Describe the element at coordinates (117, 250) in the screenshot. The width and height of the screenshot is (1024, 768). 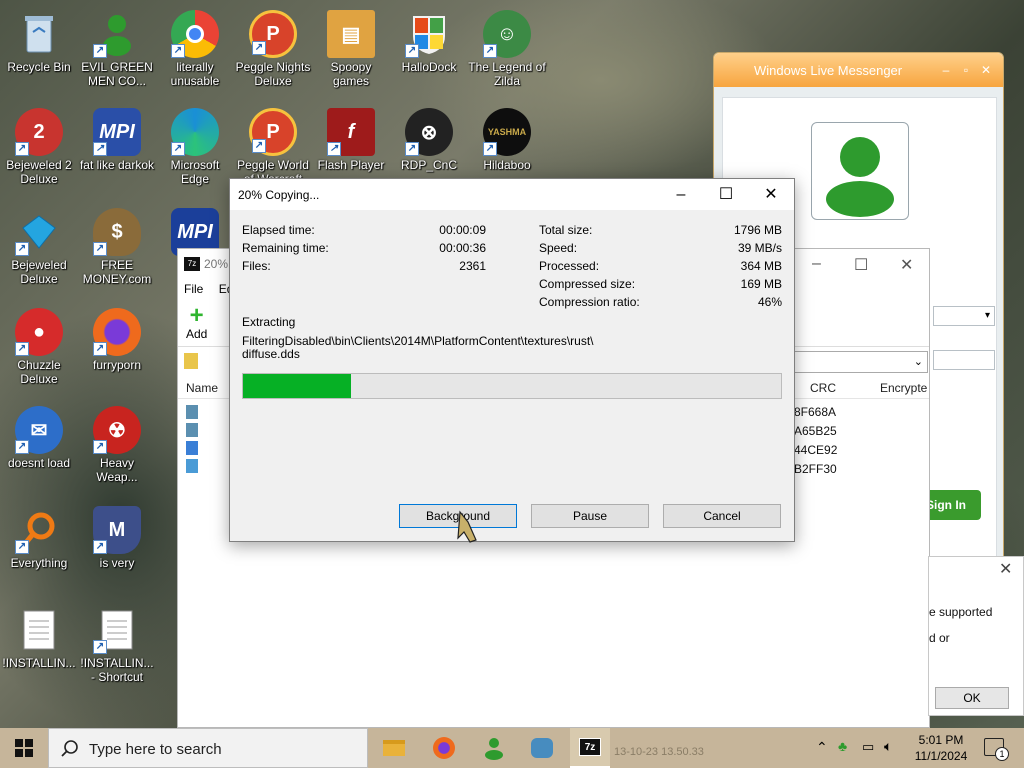
I see `desktop-icon-free-money: $ ↗ FREE MONEY.com` at that location.